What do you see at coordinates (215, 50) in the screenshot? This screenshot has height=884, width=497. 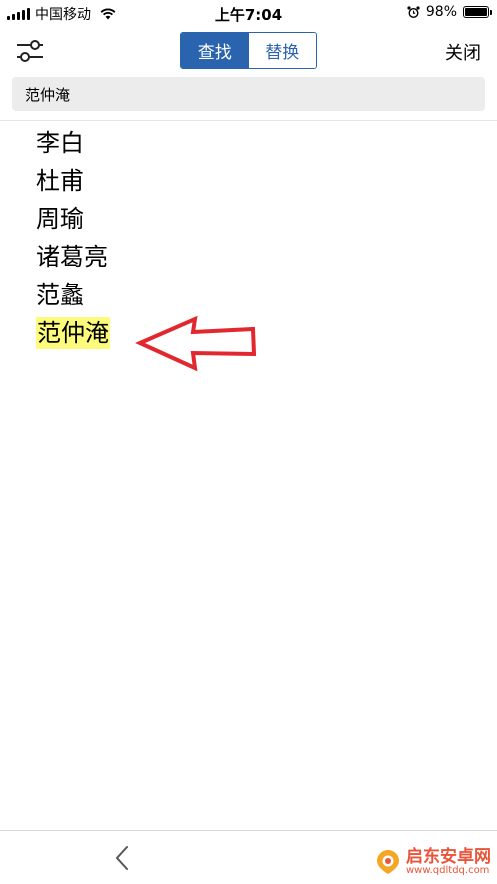 I see `tab-find: 查找` at bounding box center [215, 50].